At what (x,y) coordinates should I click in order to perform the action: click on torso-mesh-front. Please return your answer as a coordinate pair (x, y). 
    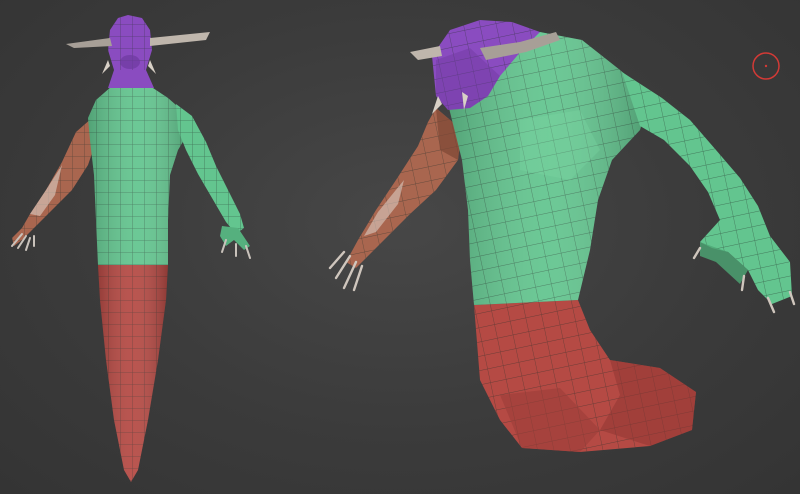
    Looking at the image, I should click on (139, 175).